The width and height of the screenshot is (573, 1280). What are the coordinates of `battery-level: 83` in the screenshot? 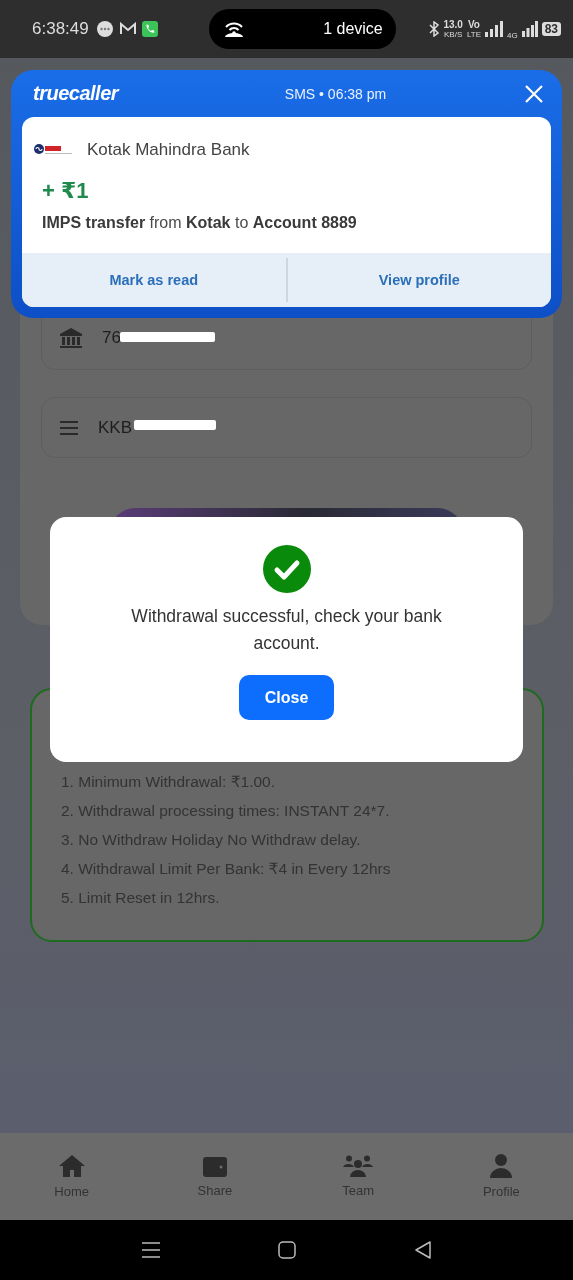 It's located at (551, 29).